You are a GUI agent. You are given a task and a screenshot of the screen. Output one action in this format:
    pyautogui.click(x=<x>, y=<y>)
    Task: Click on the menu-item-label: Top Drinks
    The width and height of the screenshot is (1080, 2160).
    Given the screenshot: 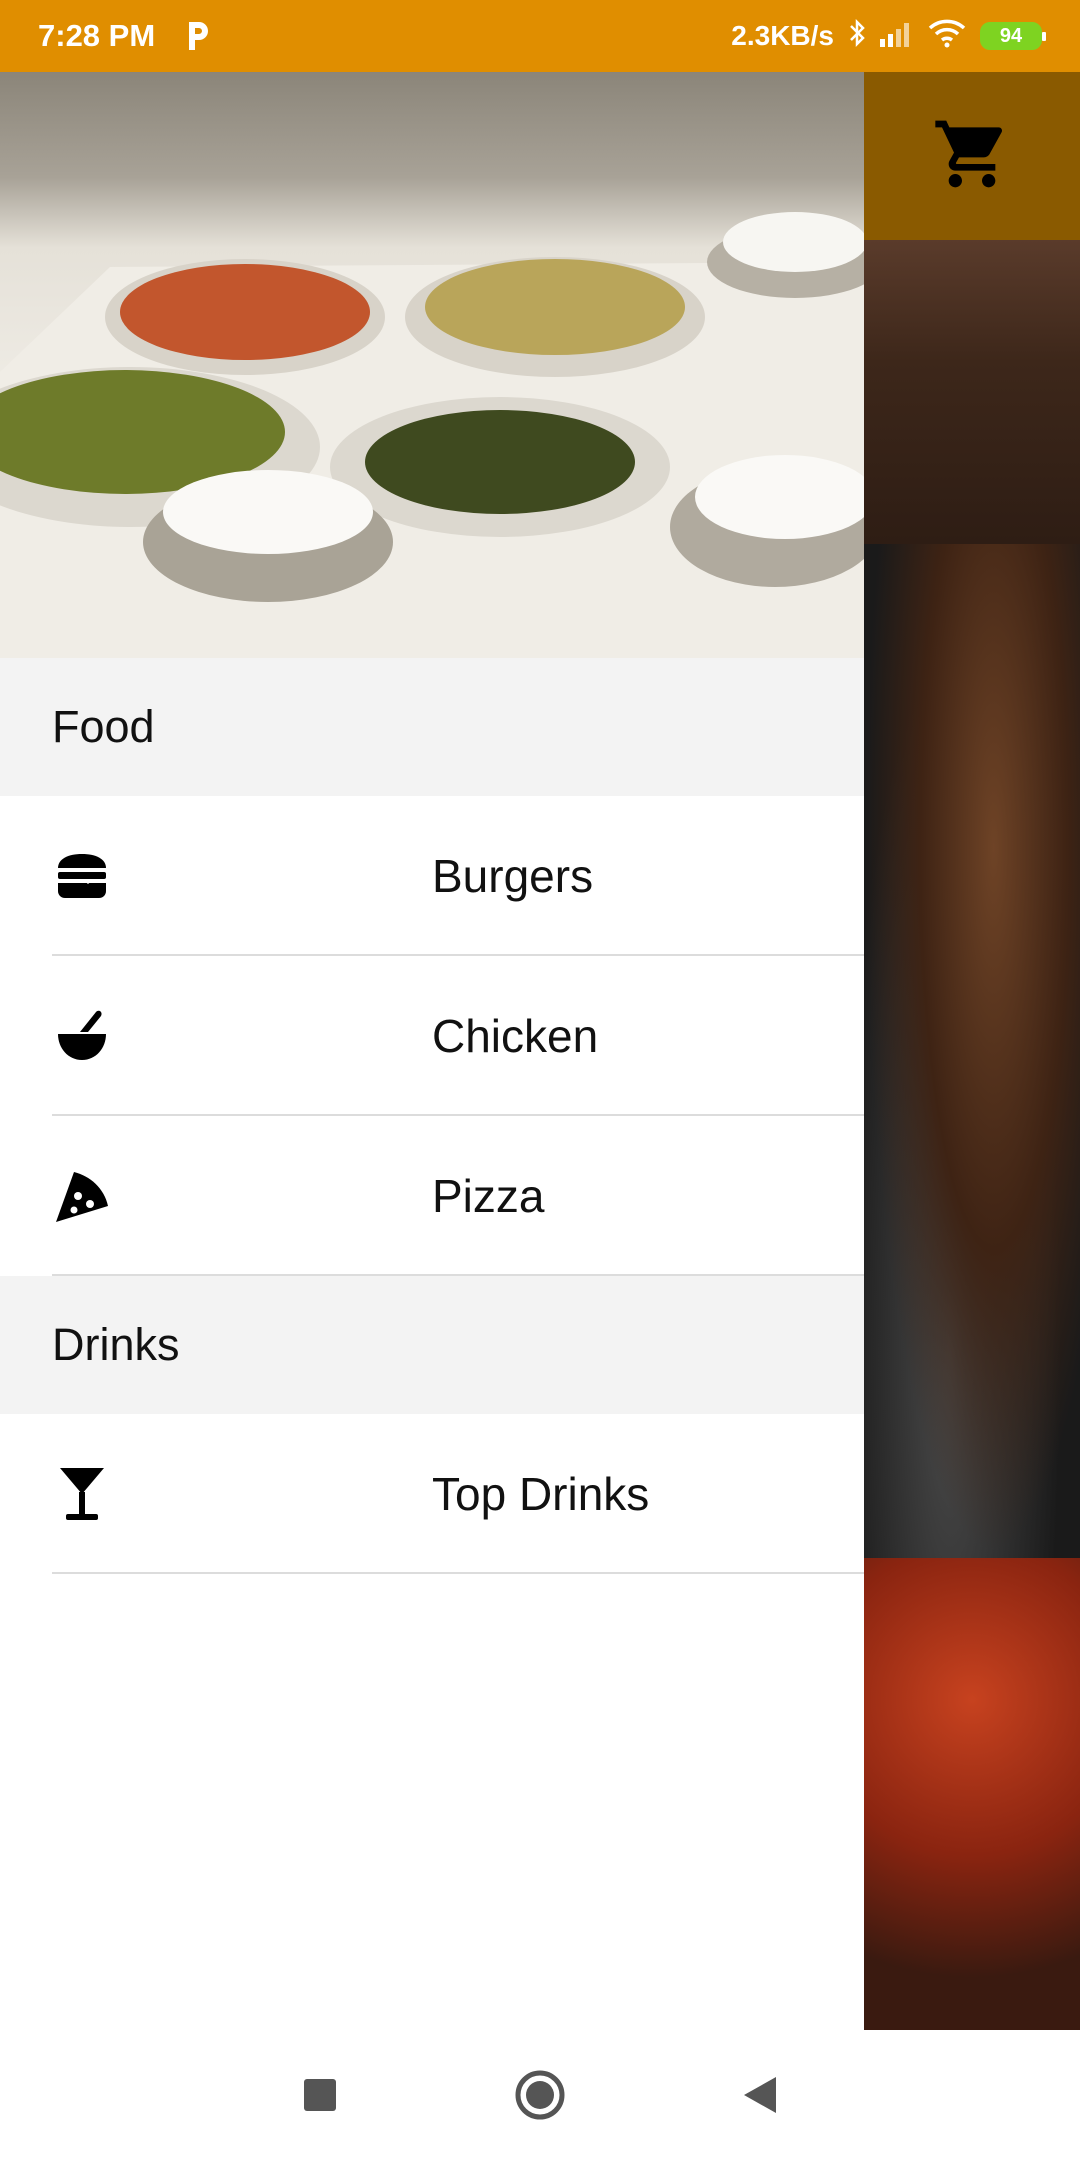 What is the action you would take?
    pyautogui.click(x=541, y=1494)
    